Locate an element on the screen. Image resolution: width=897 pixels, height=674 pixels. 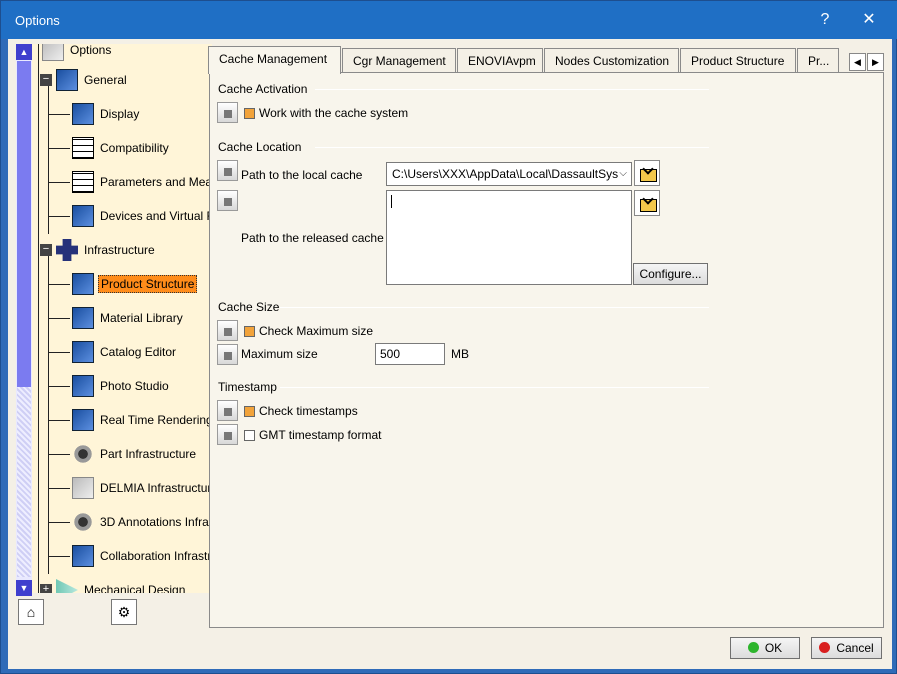
close-button: ✕ is located at coordinates (869, 20).